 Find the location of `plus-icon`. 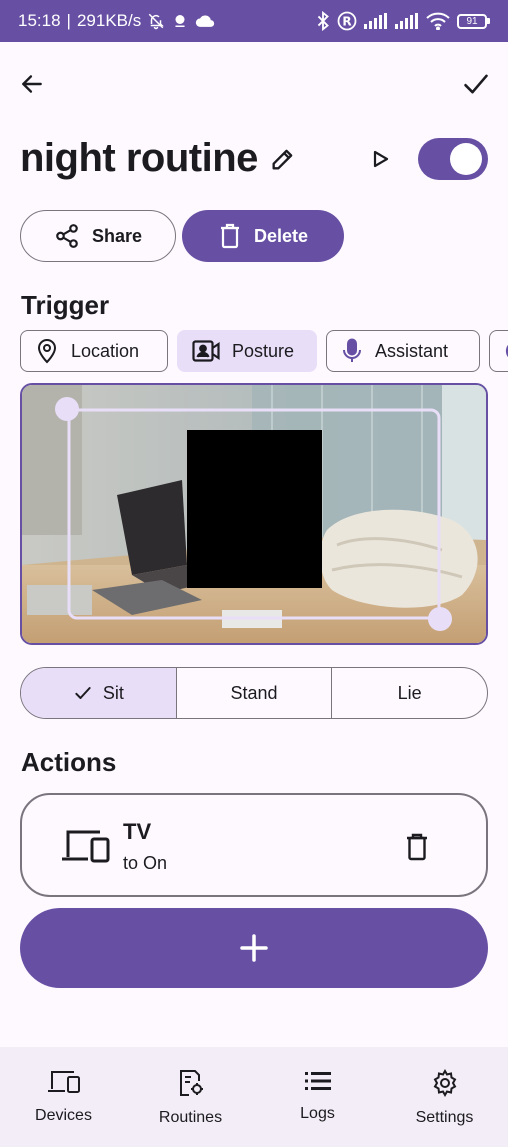

plus-icon is located at coordinates (254, 948).